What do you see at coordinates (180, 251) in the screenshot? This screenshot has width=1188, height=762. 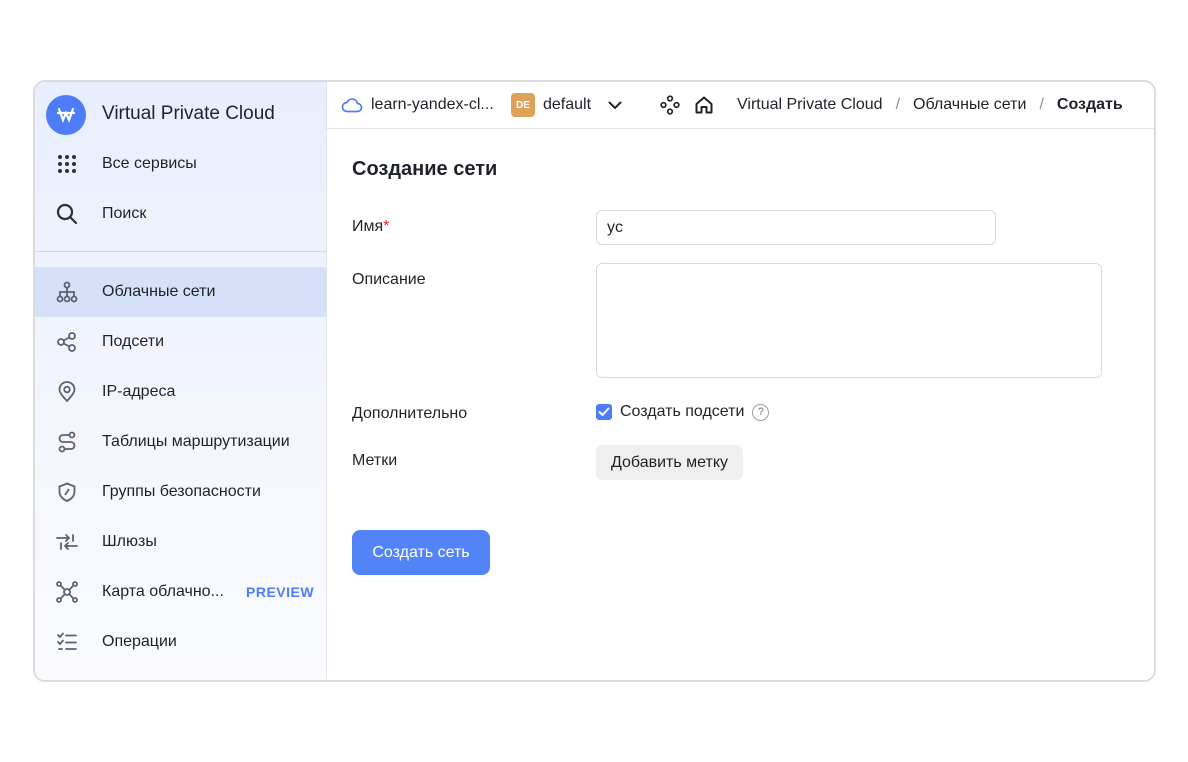 I see `sidebar-divider` at bounding box center [180, 251].